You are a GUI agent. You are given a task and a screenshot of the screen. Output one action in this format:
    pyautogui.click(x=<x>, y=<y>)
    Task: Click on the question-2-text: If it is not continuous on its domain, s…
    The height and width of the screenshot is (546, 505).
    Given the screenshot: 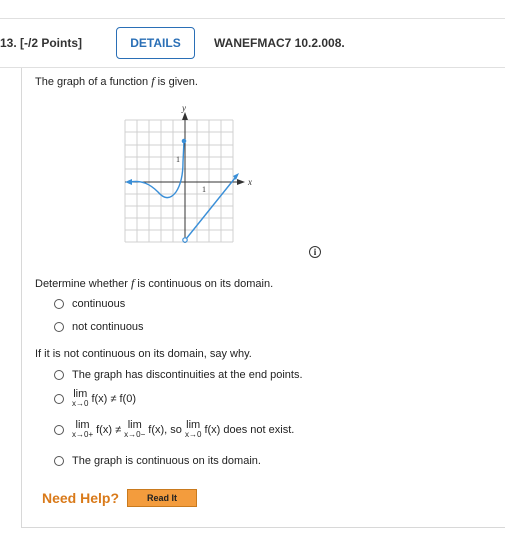 What is the action you would take?
    pyautogui.click(x=143, y=354)
    